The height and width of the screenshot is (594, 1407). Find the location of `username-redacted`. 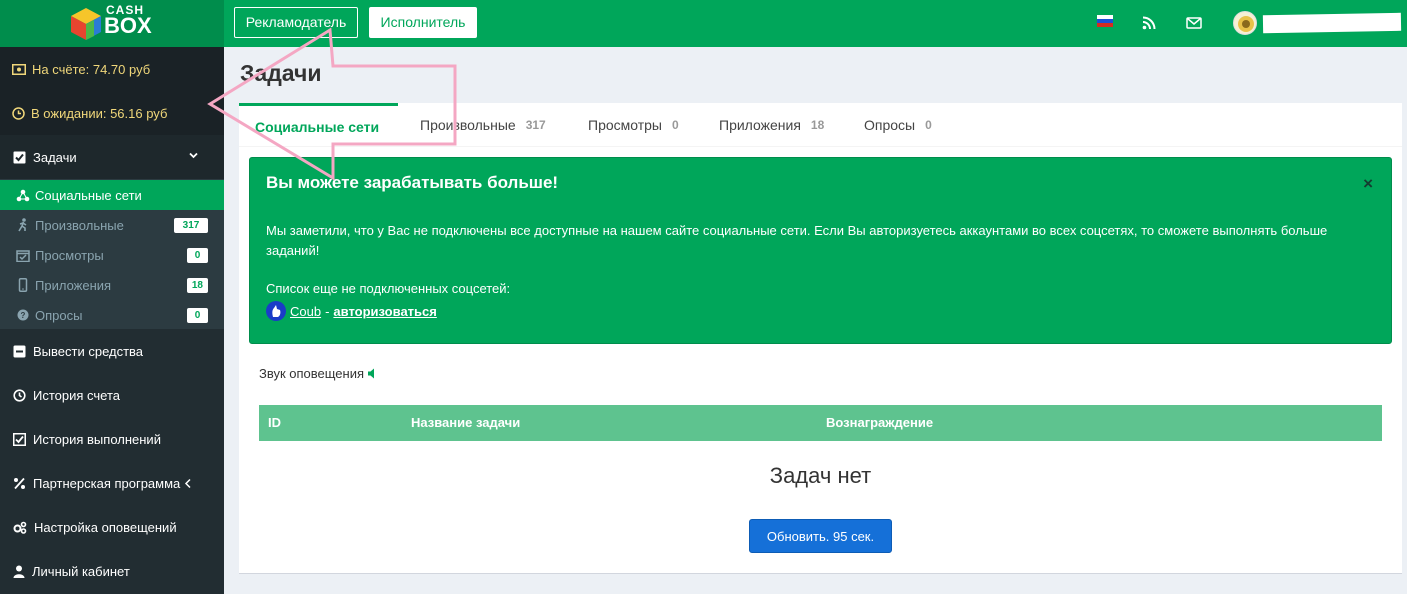

username-redacted is located at coordinates (1332, 23).